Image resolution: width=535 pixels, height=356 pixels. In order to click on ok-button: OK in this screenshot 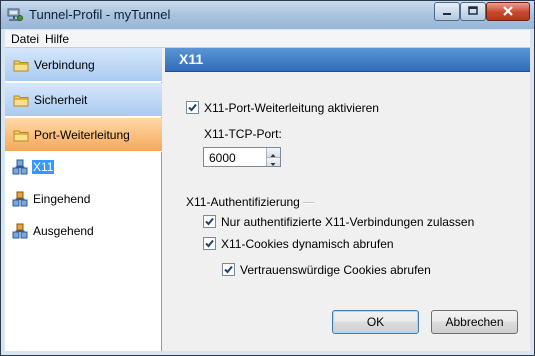, I will do `click(375, 322)`.